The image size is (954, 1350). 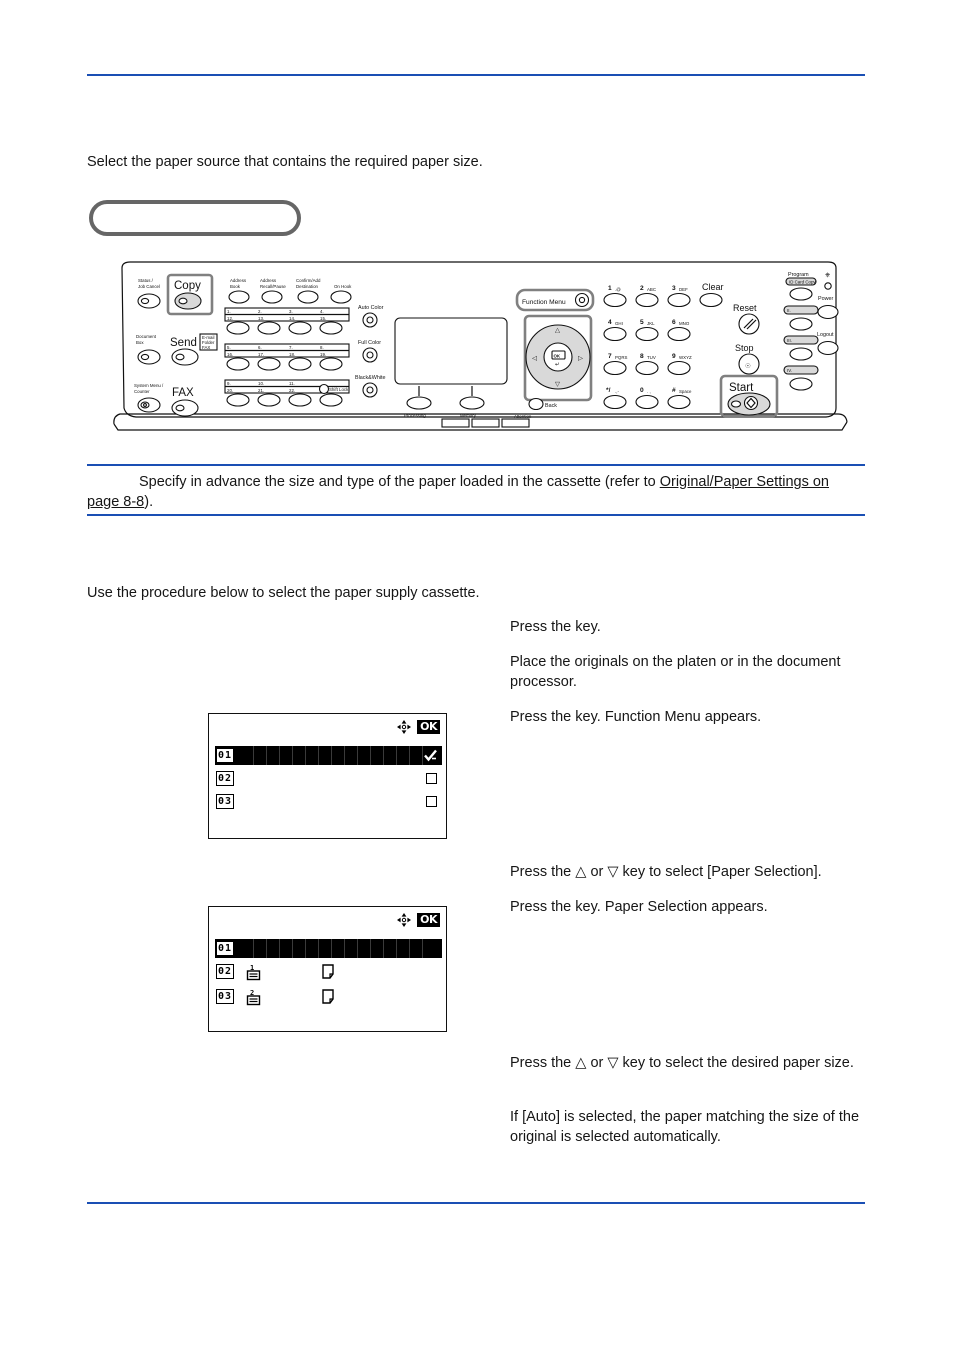 What do you see at coordinates (229, 347) in the screenshot?
I see `svg-text: 5.` at bounding box center [229, 347].